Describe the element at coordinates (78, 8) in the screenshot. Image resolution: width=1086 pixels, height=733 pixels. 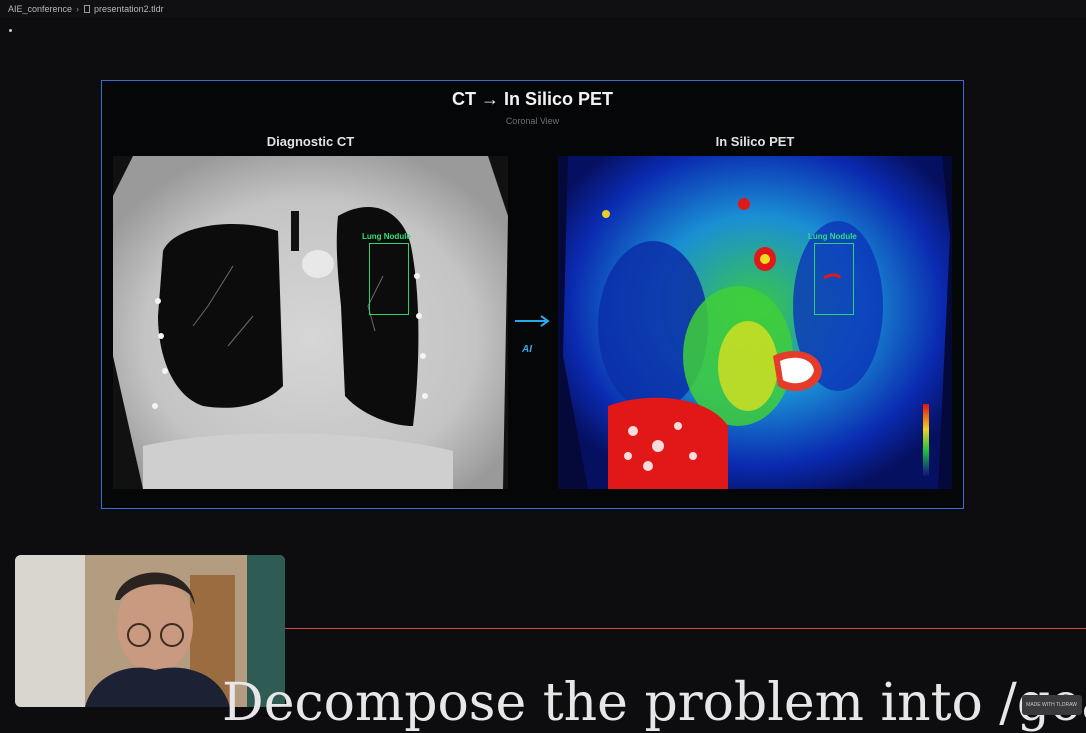
I see `chevron-right-icon: ›` at that location.